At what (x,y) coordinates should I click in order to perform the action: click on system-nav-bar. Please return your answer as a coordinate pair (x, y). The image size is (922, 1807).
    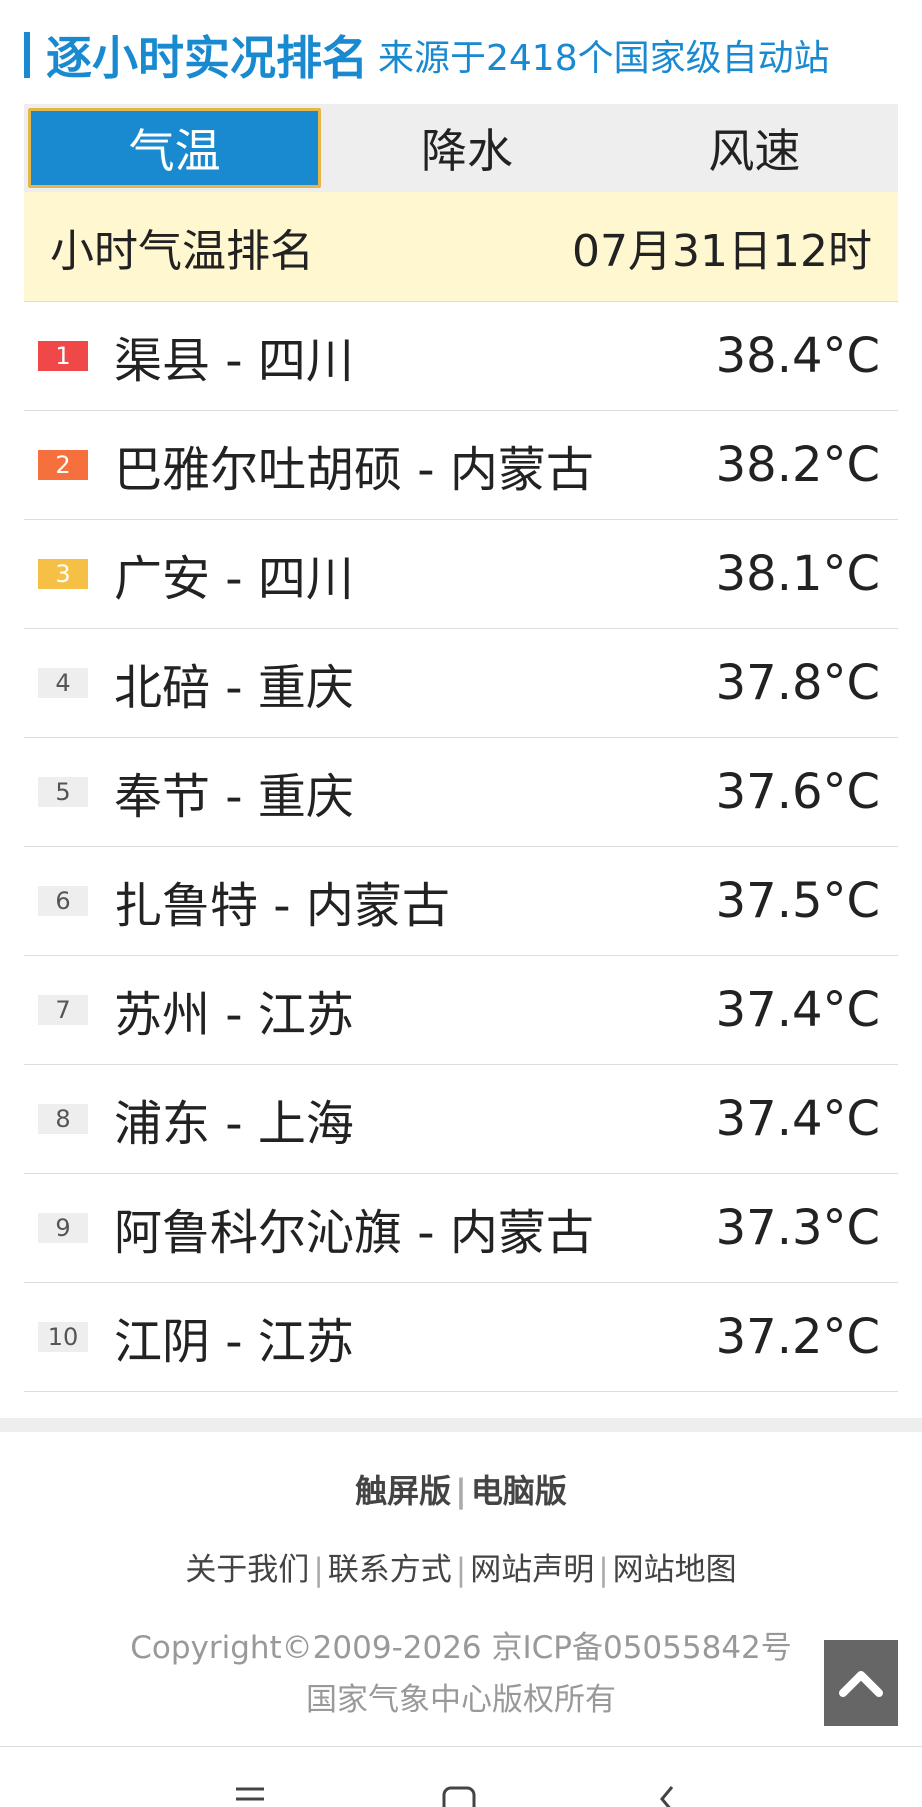
    Looking at the image, I should click on (461, 1776).